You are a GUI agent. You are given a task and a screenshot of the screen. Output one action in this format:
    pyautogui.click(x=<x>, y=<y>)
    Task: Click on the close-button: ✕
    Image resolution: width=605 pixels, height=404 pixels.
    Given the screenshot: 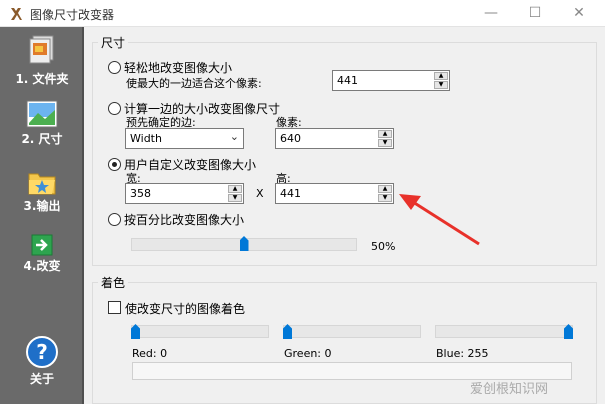 What is the action you would take?
    pyautogui.click(x=579, y=13)
    